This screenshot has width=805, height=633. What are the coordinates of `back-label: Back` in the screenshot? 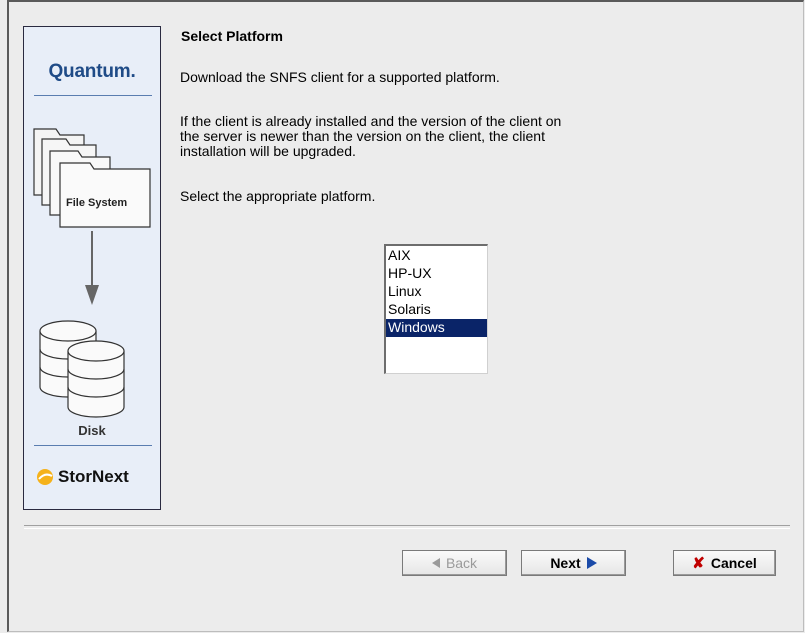 It's located at (461, 563).